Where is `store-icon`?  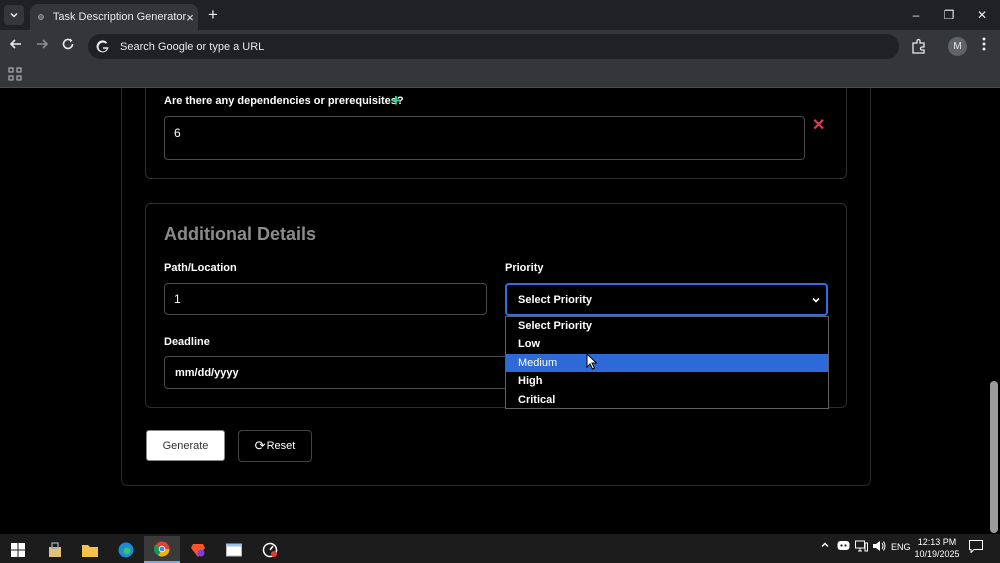
store-icon is located at coordinates (55, 549).